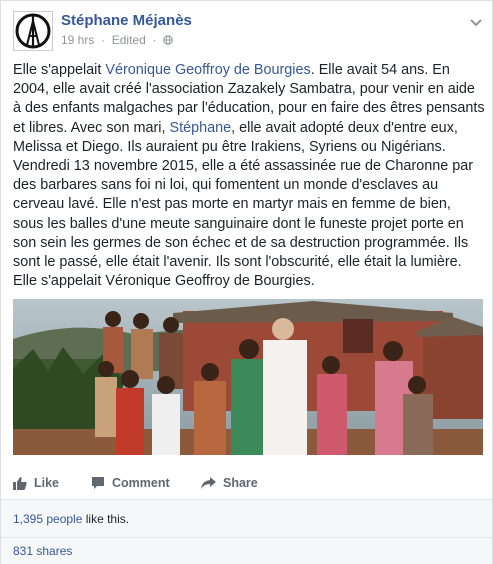 This screenshot has width=493, height=564. What do you see at coordinates (201, 128) in the screenshot?
I see `tagged-person-link: Stéphane` at bounding box center [201, 128].